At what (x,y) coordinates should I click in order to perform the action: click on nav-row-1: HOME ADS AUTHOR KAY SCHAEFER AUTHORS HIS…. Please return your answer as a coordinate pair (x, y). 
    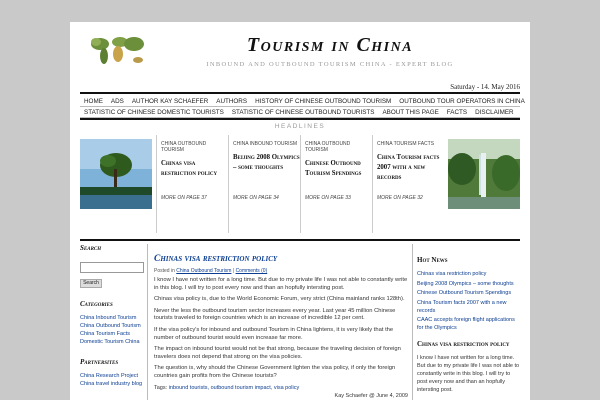
    Looking at the image, I should click on (302, 101).